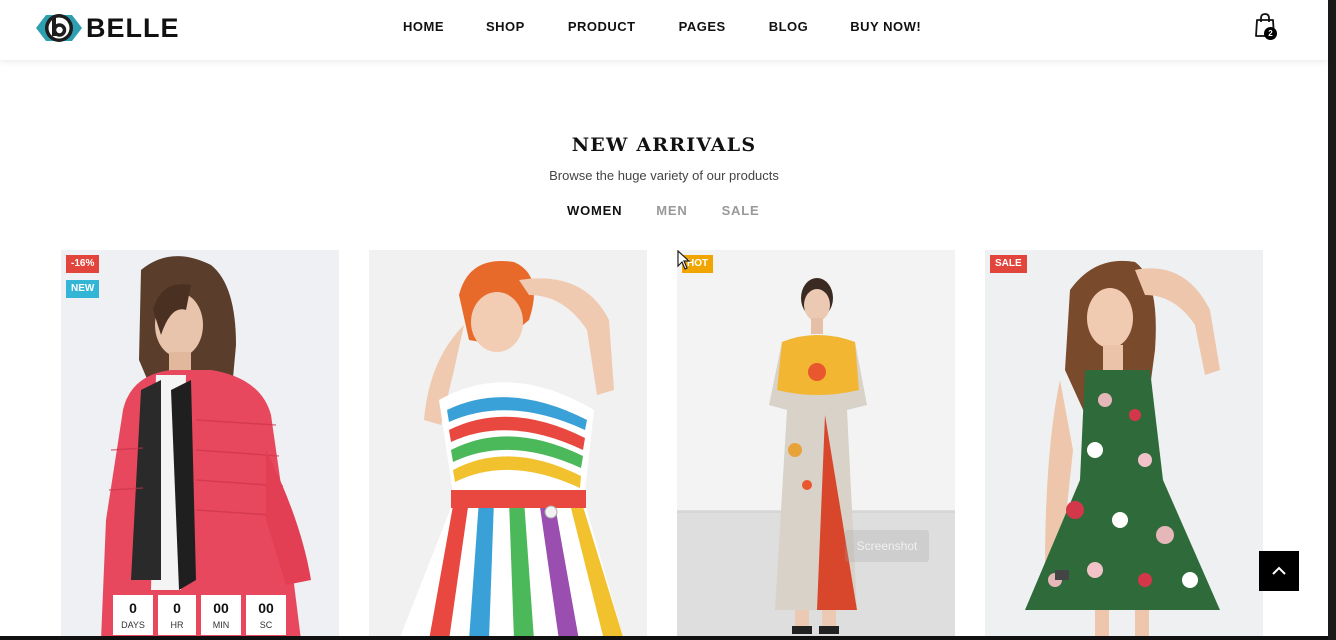 The image size is (1336, 640). Describe the element at coordinates (177, 615) in the screenshot. I see `countdown-hours: 0 HR` at that location.